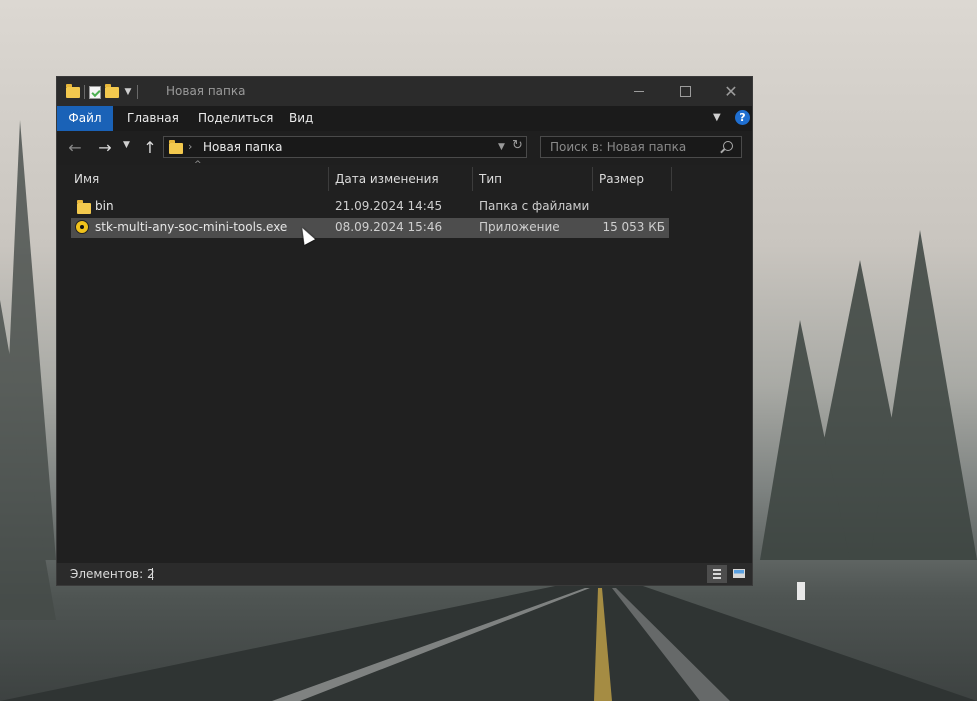  What do you see at coordinates (728, 146) in the screenshot?
I see `search-icon` at bounding box center [728, 146].